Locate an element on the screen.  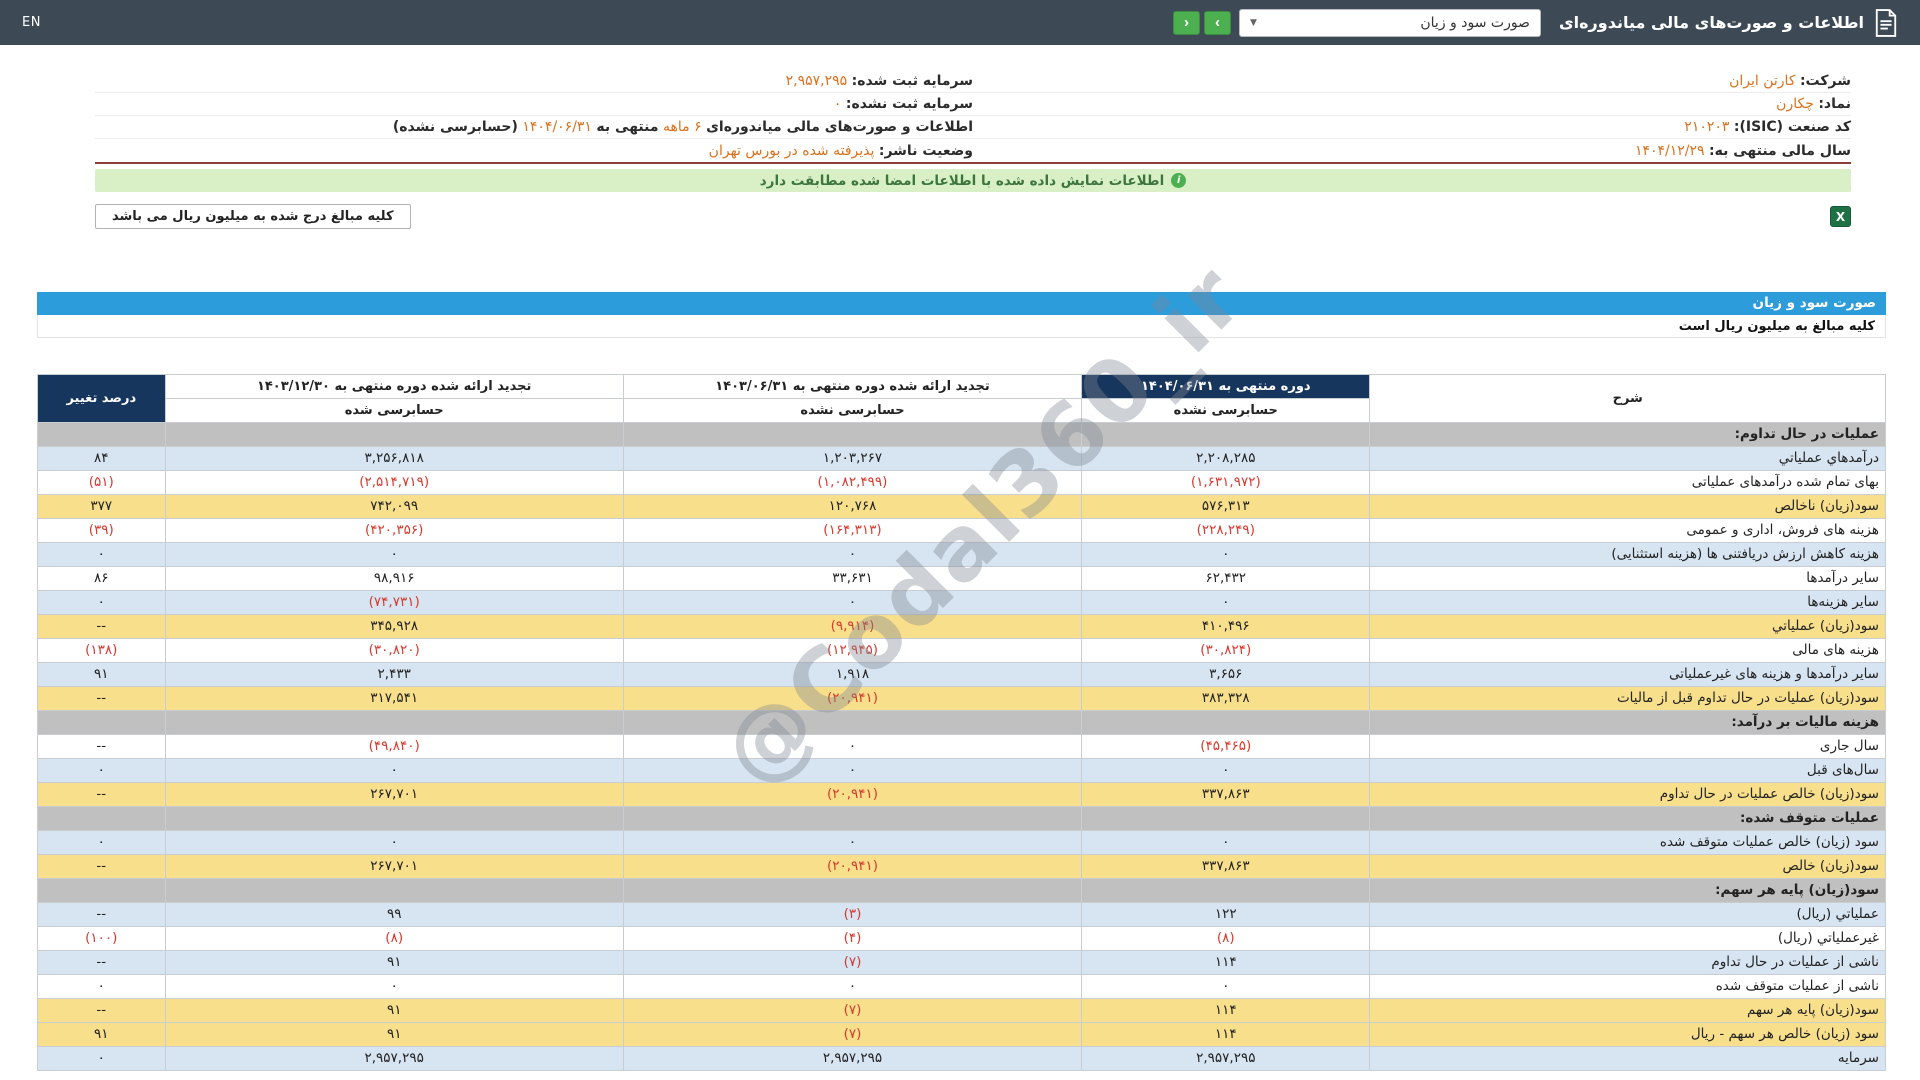
table-row: سال جاری (۴۵,۴۶۵) ۰ (۴۹,۸۴۰) -- is located at coordinates (961, 746).